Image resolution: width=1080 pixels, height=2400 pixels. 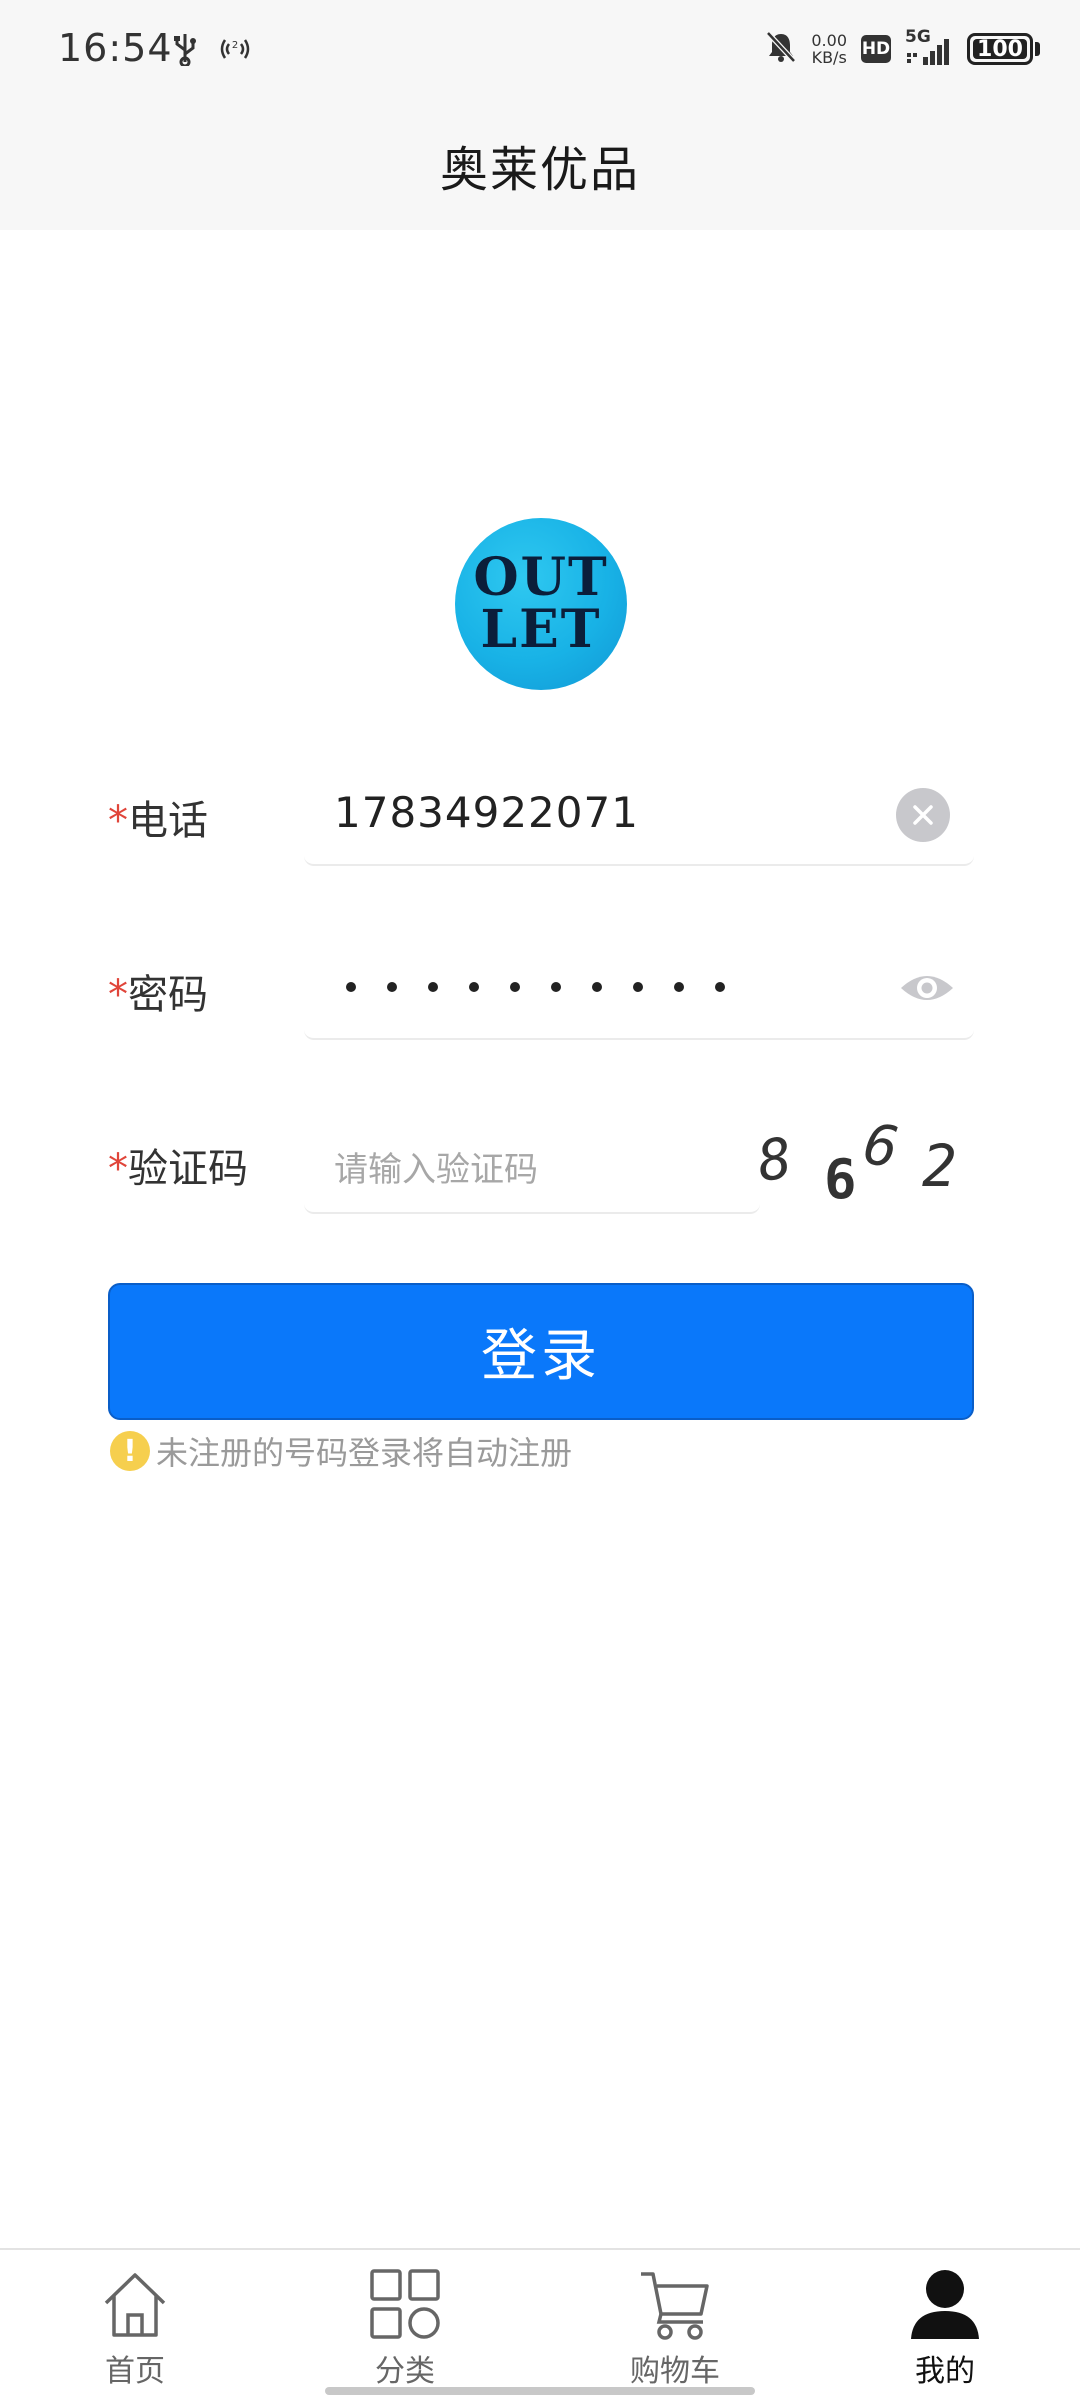 I want to click on password-label: *密码, so click(x=158, y=991).